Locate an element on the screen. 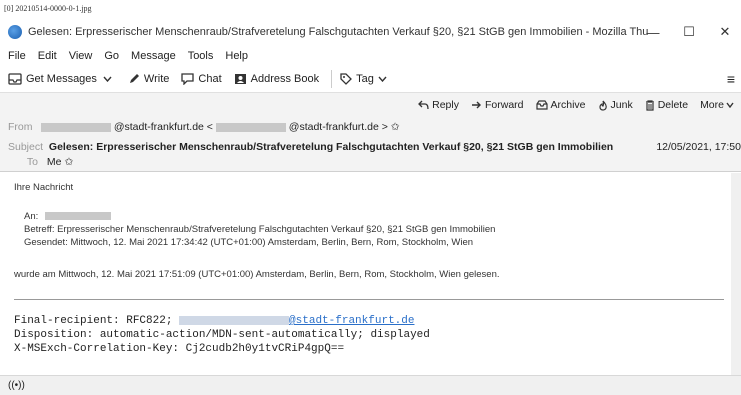  body-an-row: An: is located at coordinates (67, 216).